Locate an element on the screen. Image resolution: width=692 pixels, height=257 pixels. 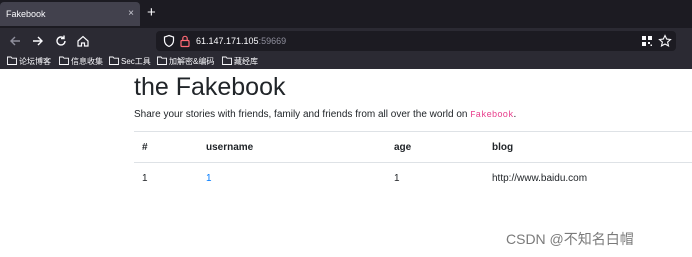
bookmark-label: 加解密&编码 is located at coordinates (192, 61).